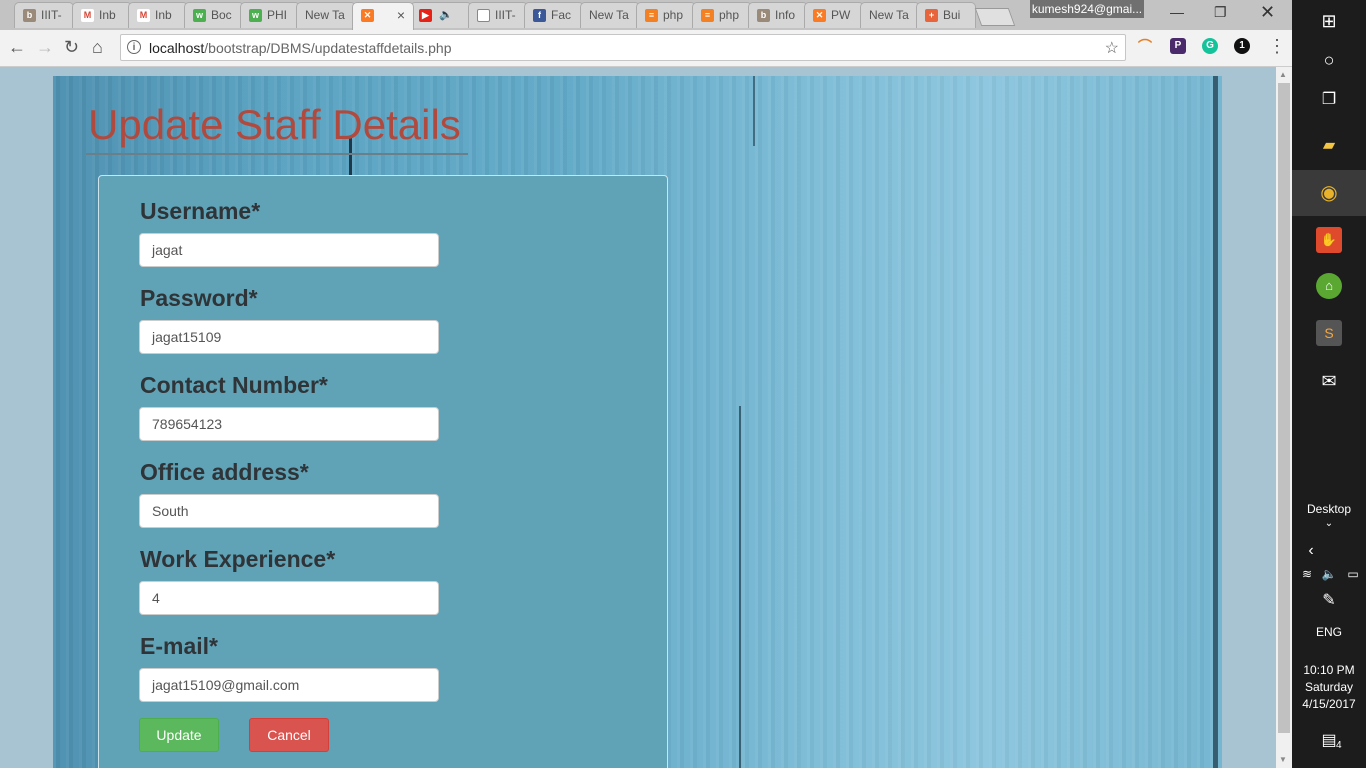  Describe the element at coordinates (1329, 601) in the screenshot. I see `pen-icon: ✎` at that location.